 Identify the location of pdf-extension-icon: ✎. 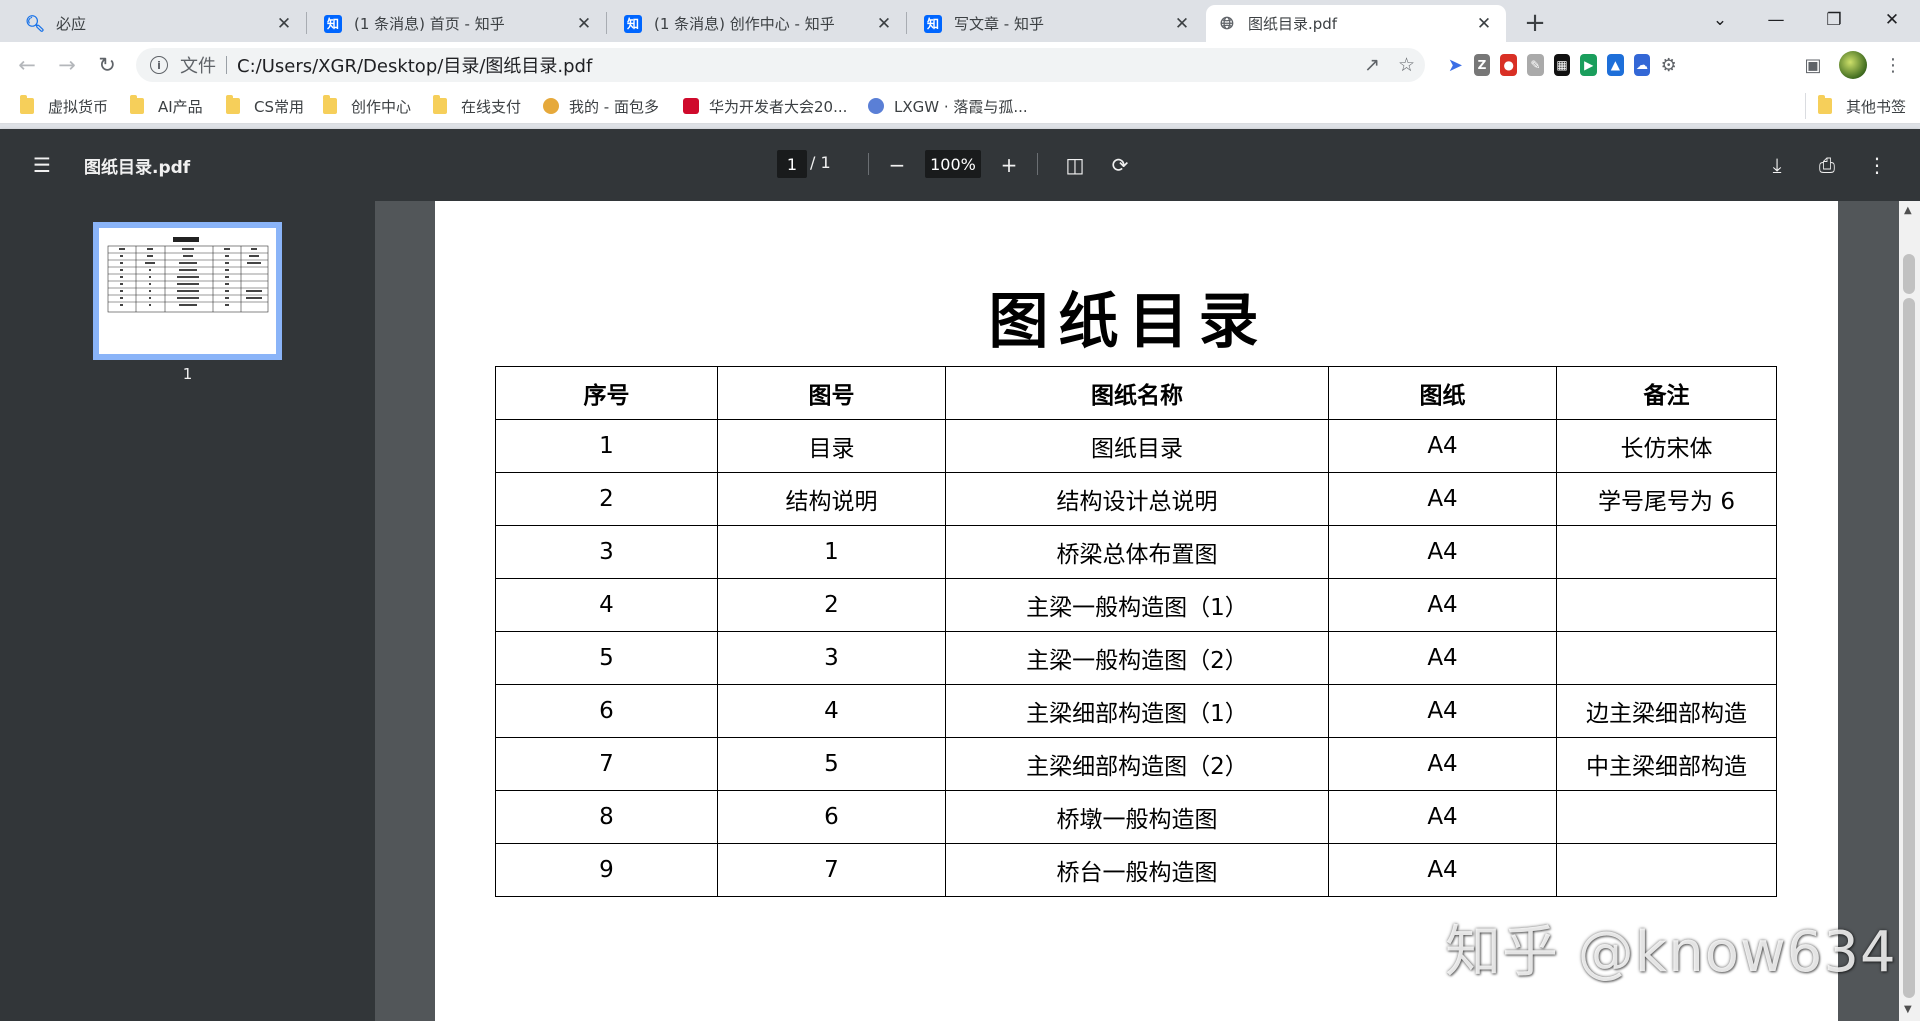
(1535, 65).